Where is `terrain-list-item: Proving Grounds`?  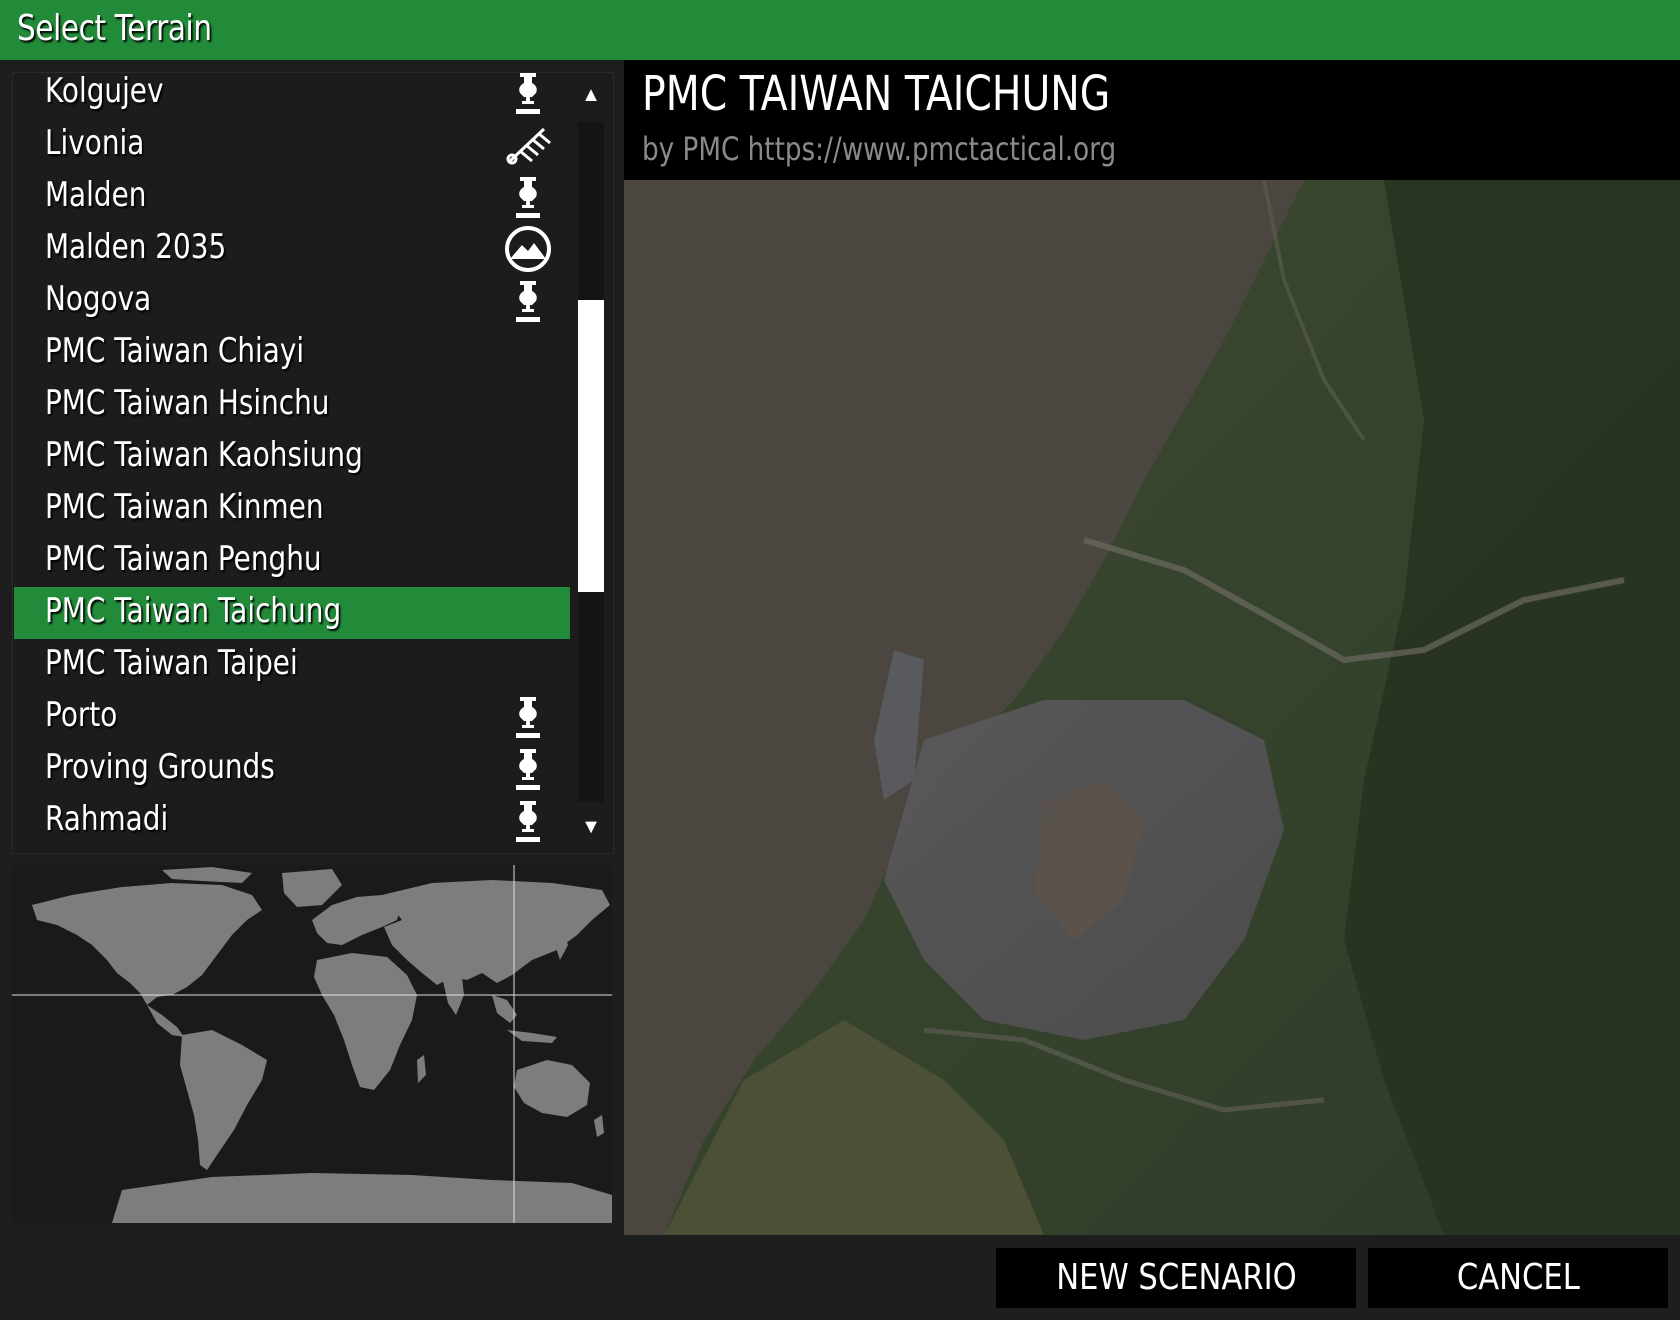
terrain-list-item: Proving Grounds is located at coordinates (292, 769).